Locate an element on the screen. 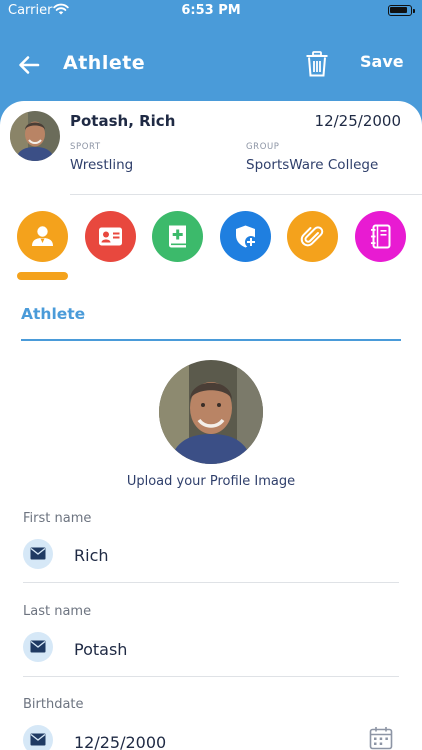 This screenshot has height=750, width=422. notebook-icon is located at coordinates (380, 236).